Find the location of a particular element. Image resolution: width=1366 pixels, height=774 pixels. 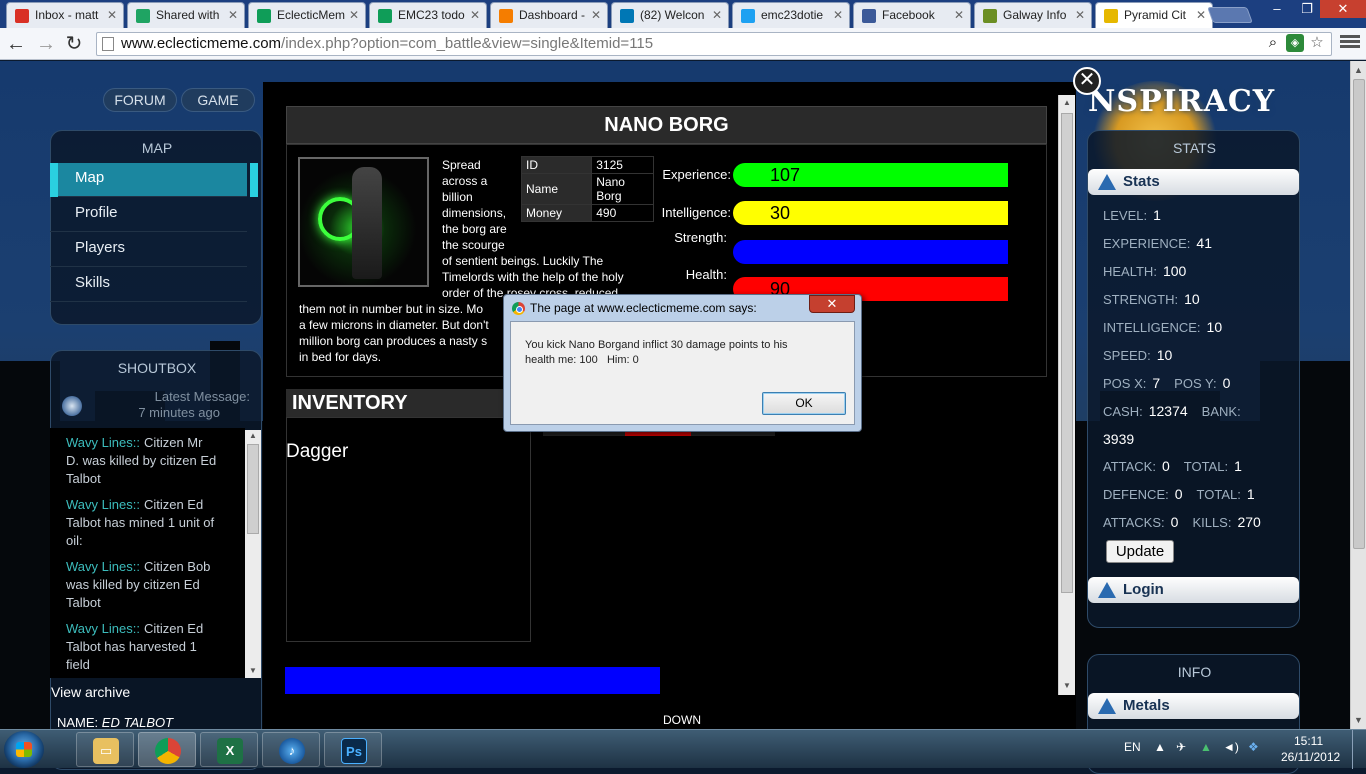

browser-tab: Dashboard - ✕ is located at coordinates (549, 15).